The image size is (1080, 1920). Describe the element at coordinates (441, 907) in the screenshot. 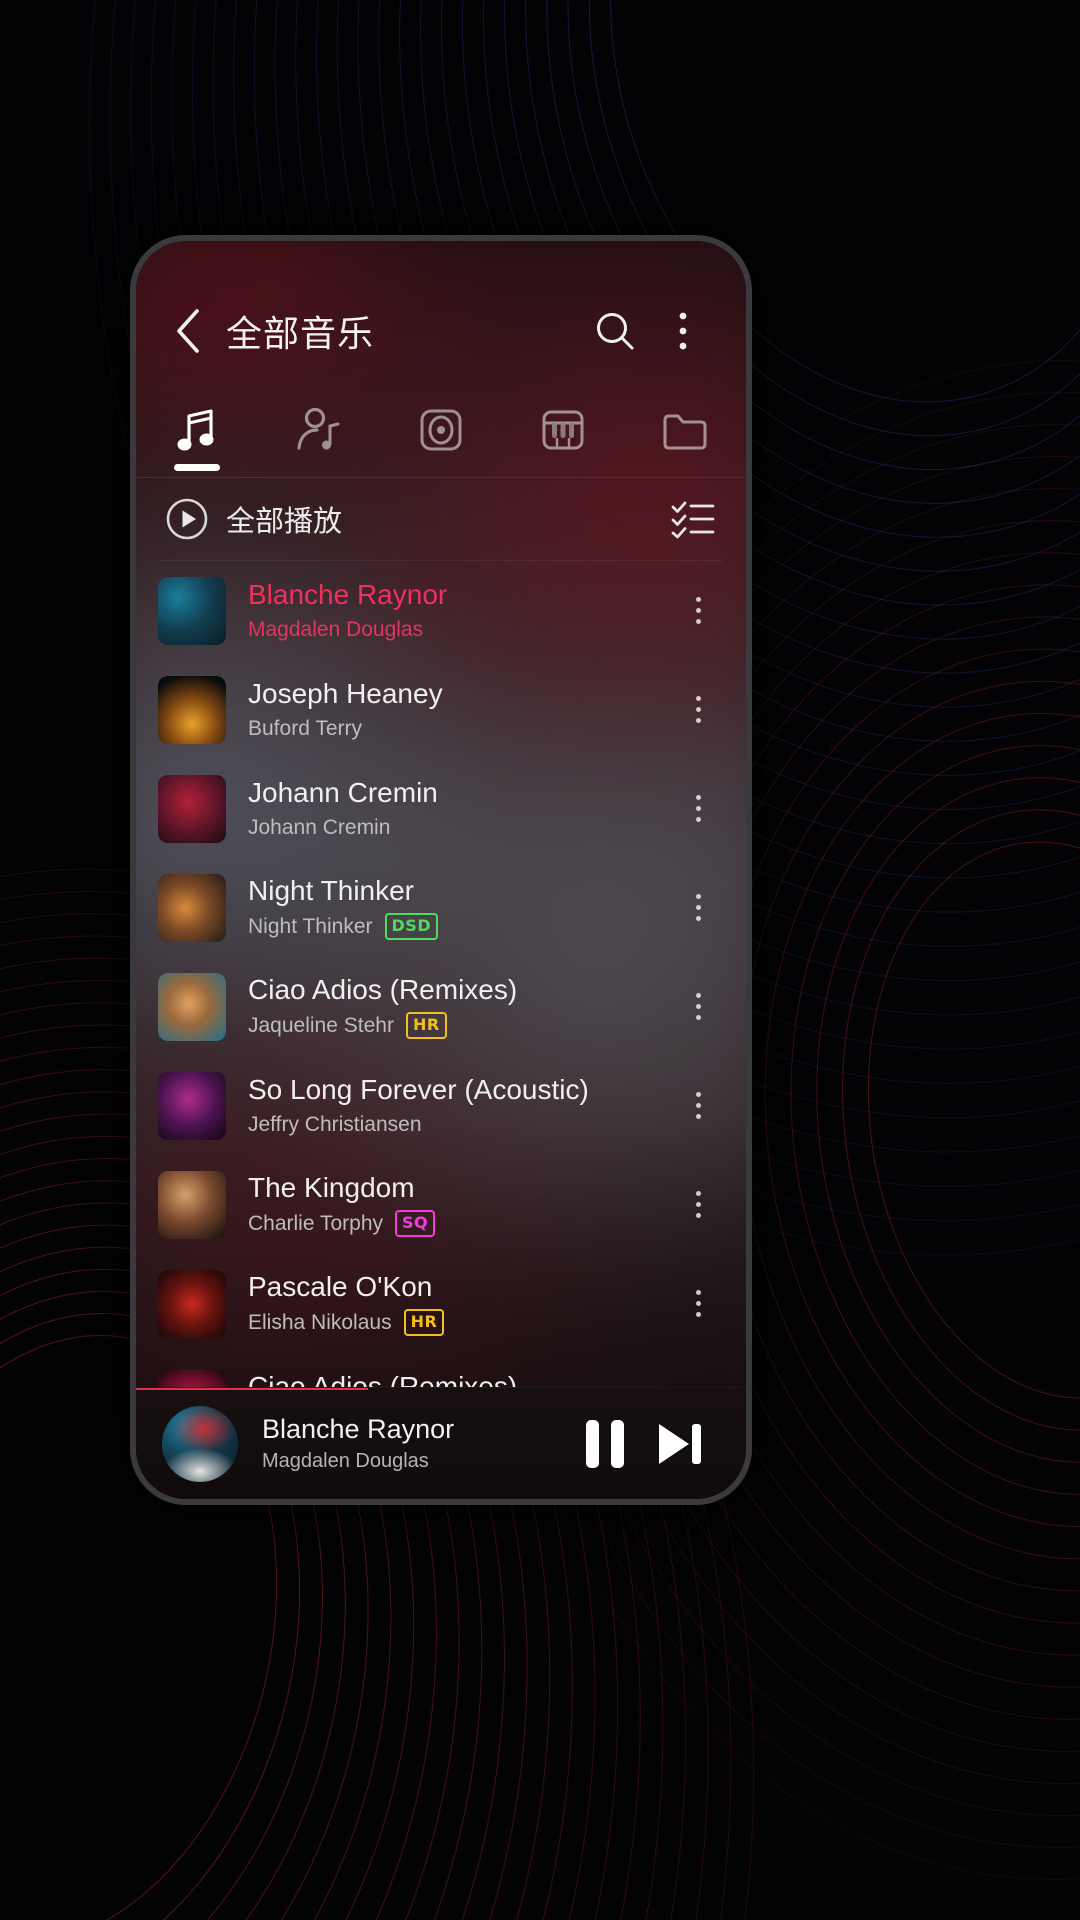

I see `song-row: Night Thinker Night Thinker DSD` at that location.